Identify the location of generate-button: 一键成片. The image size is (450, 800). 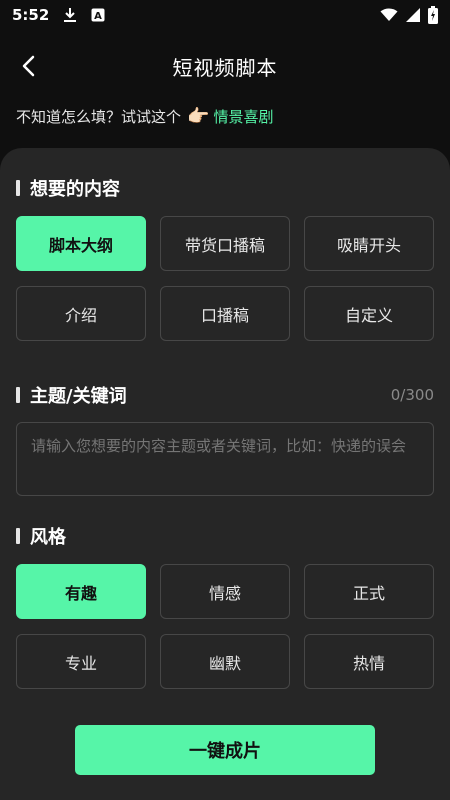
(225, 750).